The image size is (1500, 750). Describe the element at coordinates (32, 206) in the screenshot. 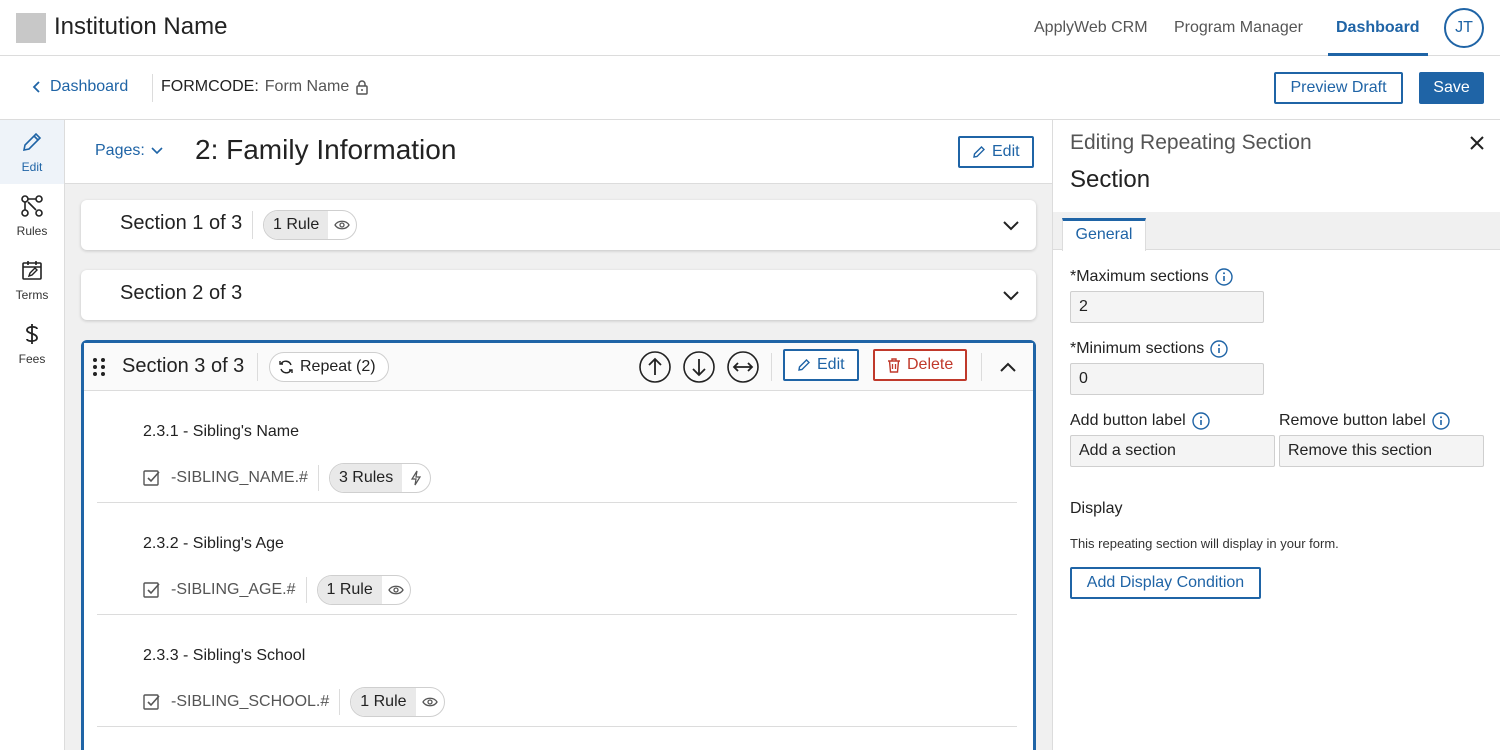

I see `rules-icon` at that location.